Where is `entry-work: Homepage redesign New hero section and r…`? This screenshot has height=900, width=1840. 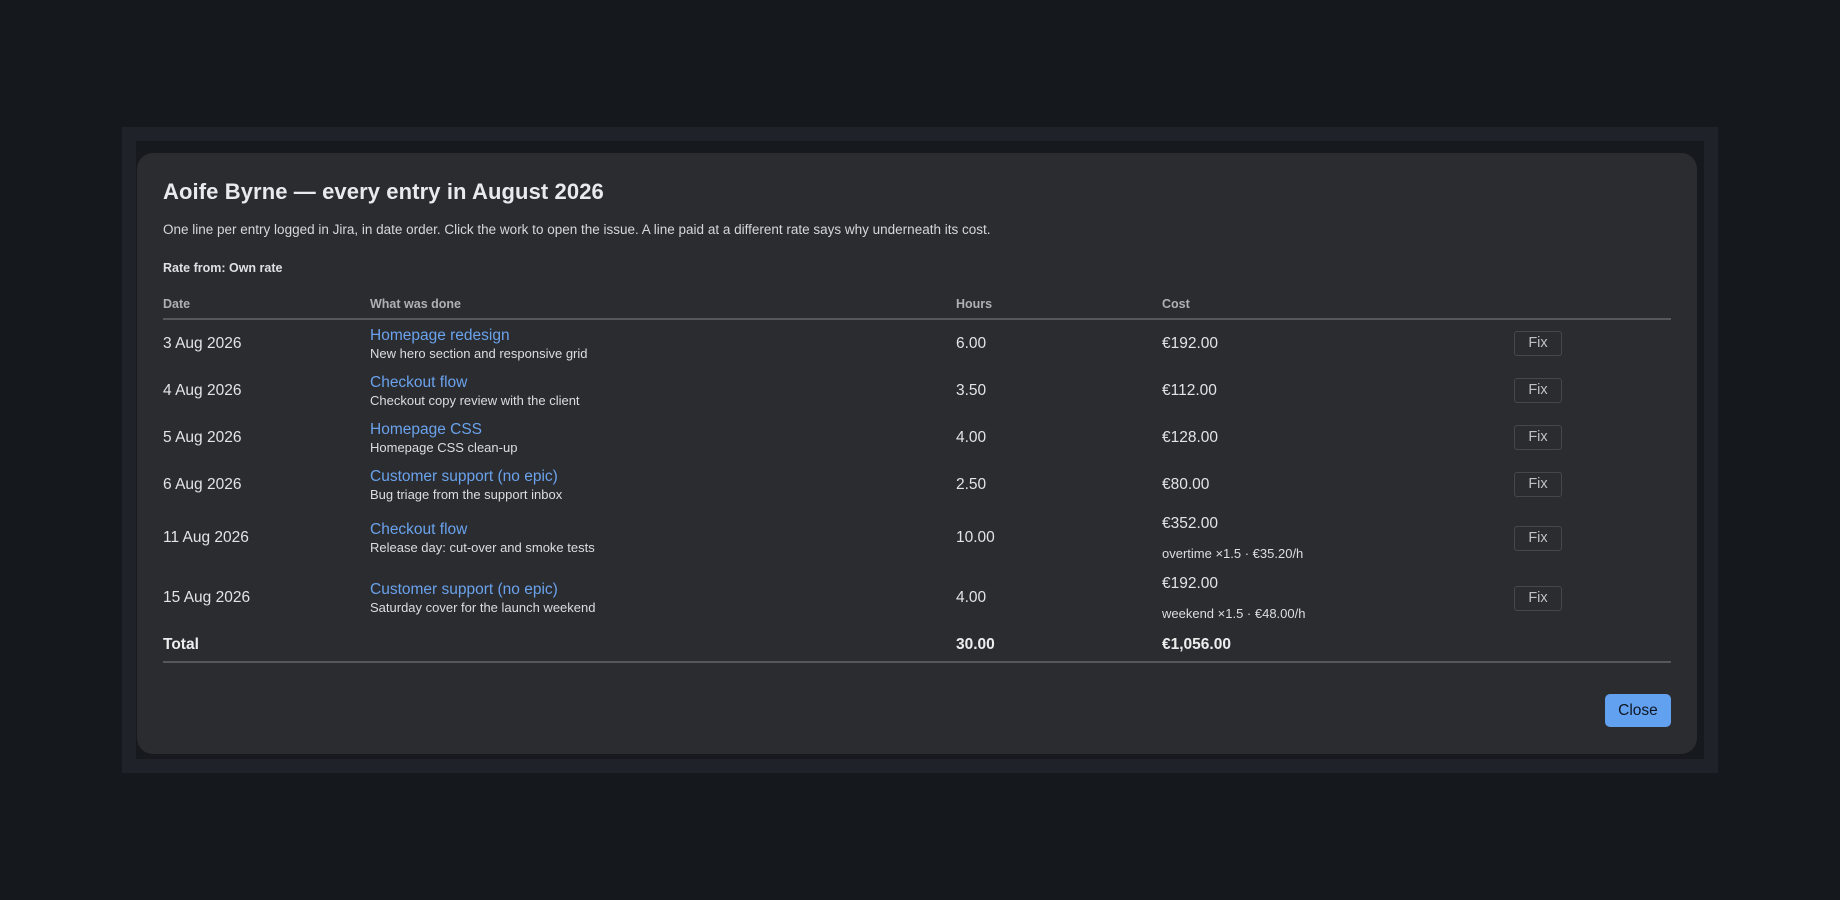
entry-work: Homepage redesign New hero section and r… is located at coordinates (663, 343).